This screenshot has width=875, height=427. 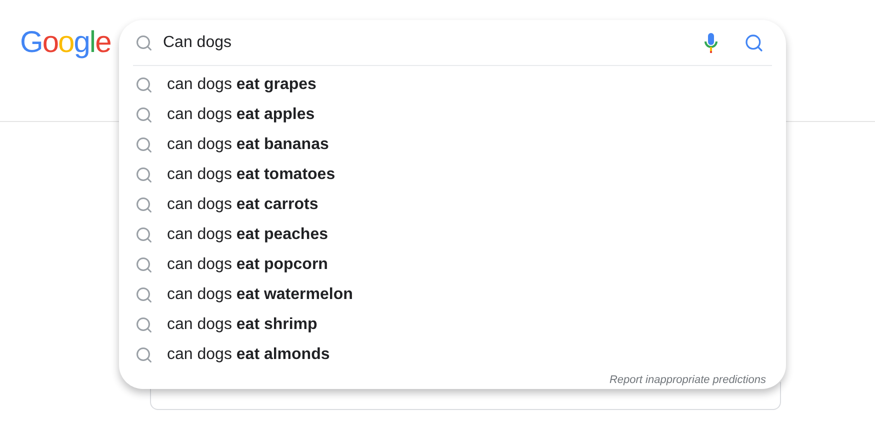 What do you see at coordinates (452, 235) in the screenshot?
I see `suggestion-item: can dogs eat peaches` at bounding box center [452, 235].